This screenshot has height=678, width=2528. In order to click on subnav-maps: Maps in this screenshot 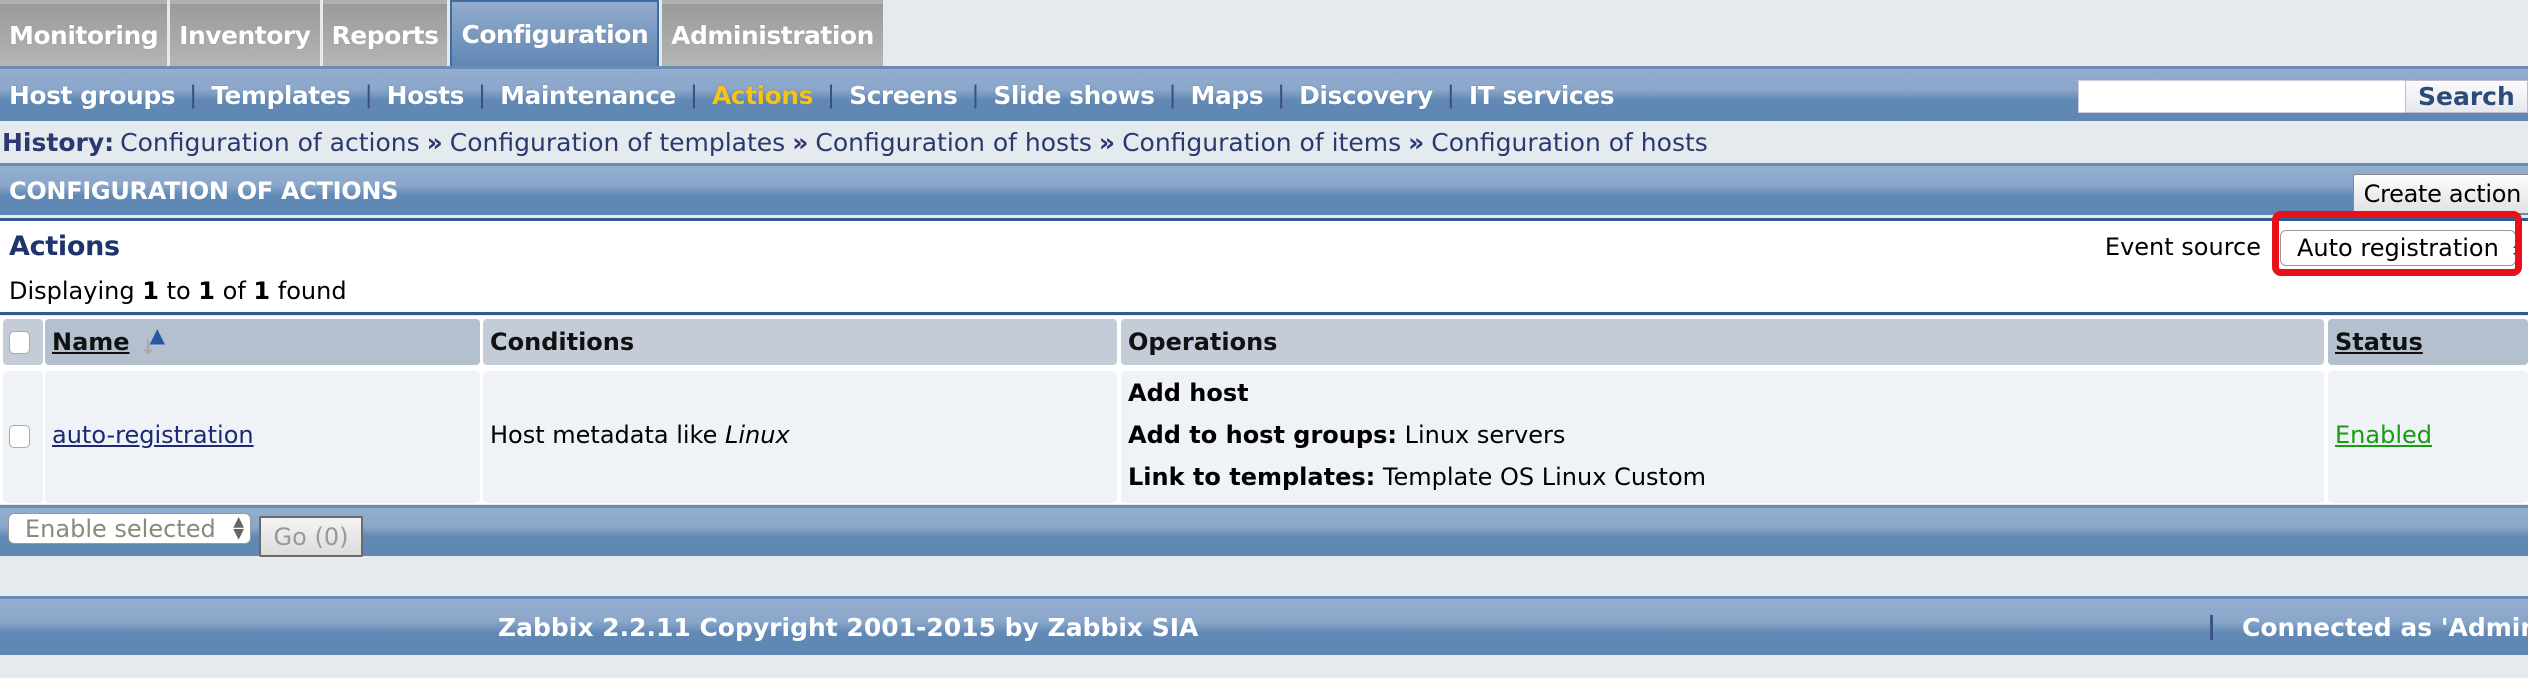, I will do `click(1227, 95)`.